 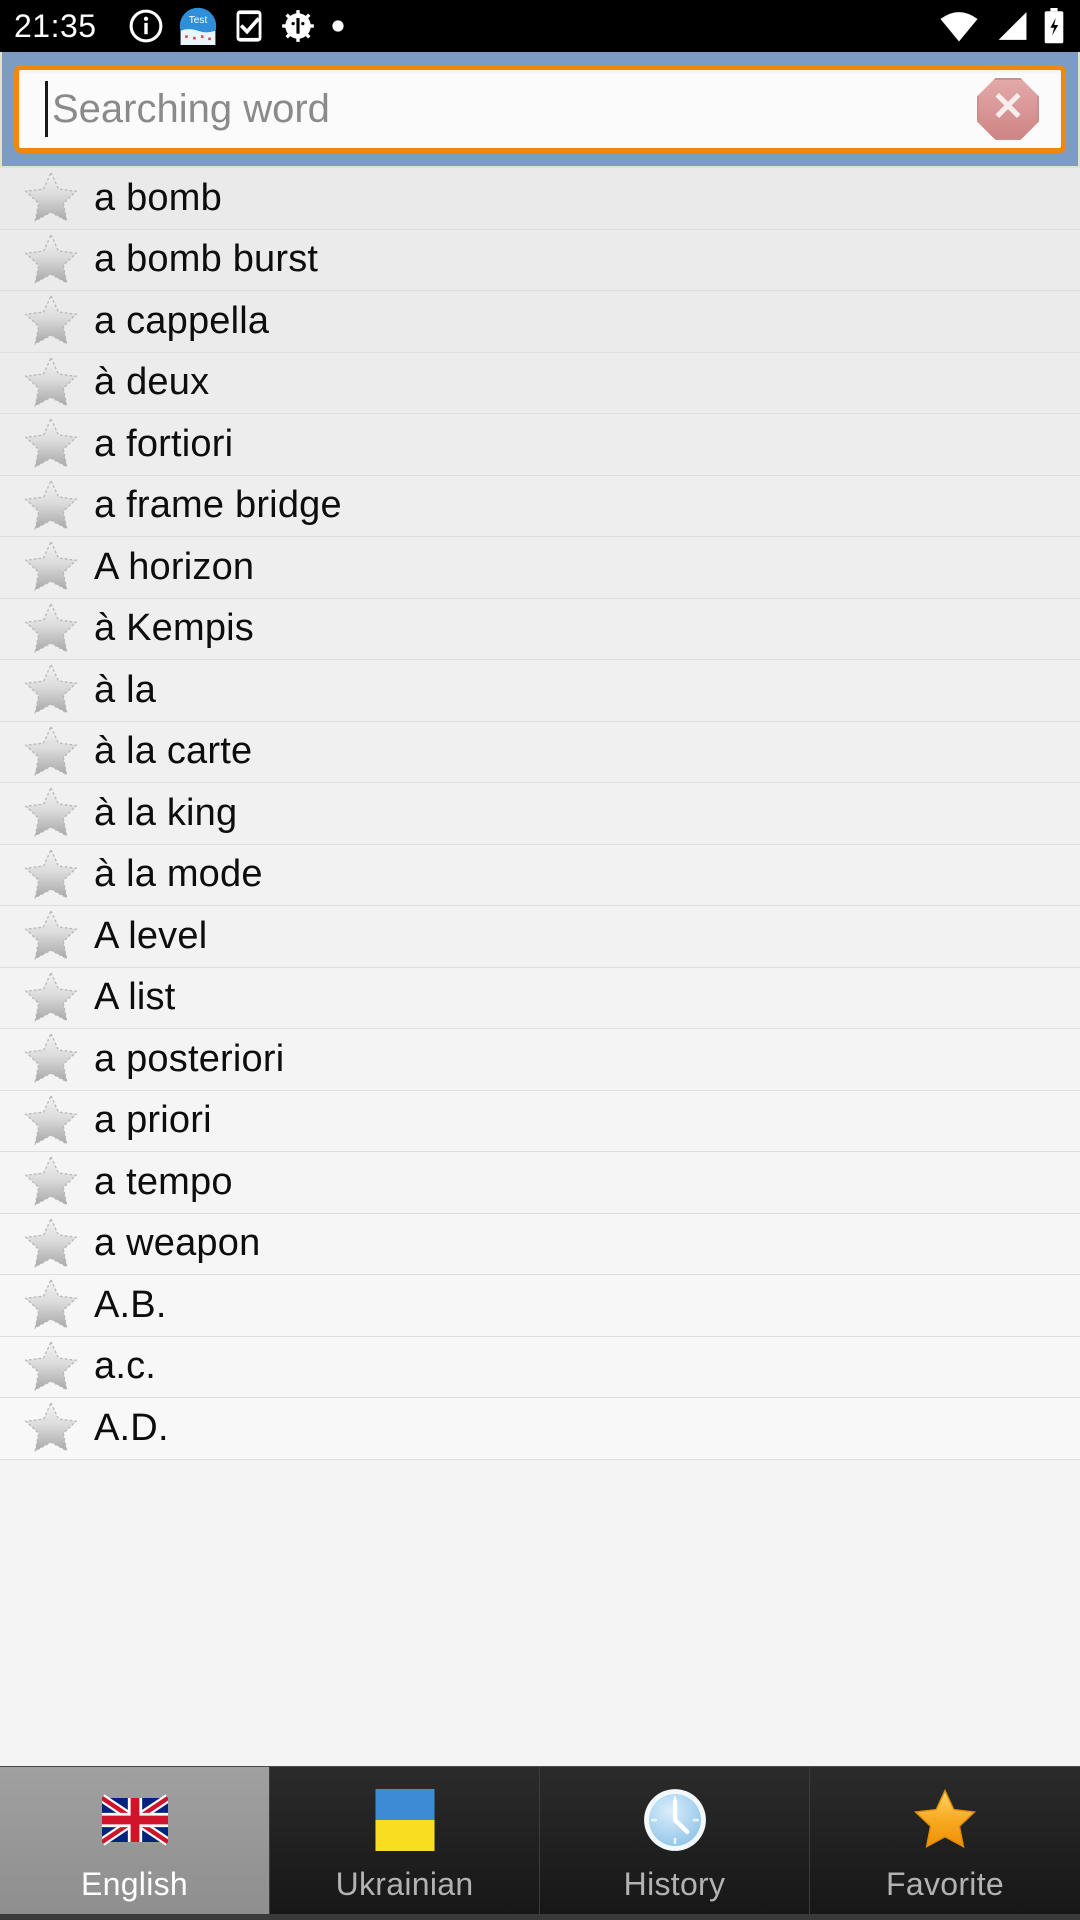 I want to click on search-box: ✕, so click(x=540, y=109).